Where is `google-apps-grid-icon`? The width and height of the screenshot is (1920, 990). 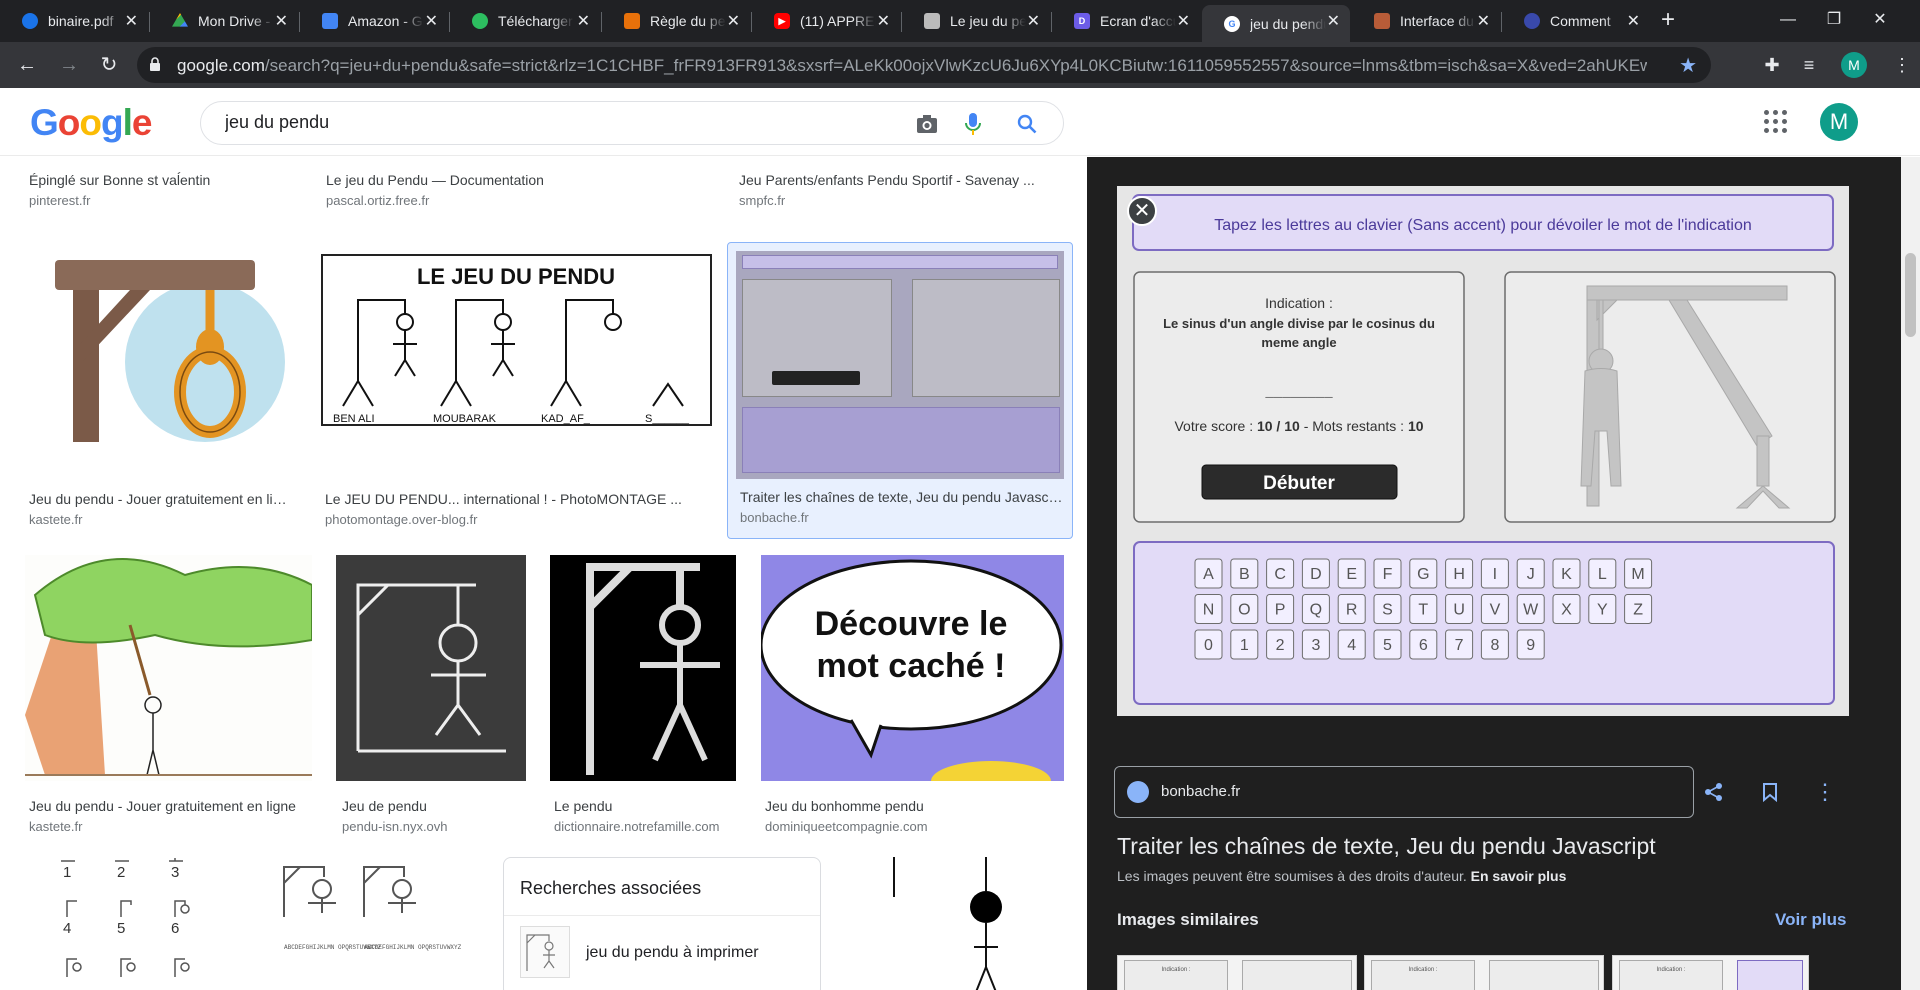
google-apps-grid-icon is located at coordinates (1776, 122).